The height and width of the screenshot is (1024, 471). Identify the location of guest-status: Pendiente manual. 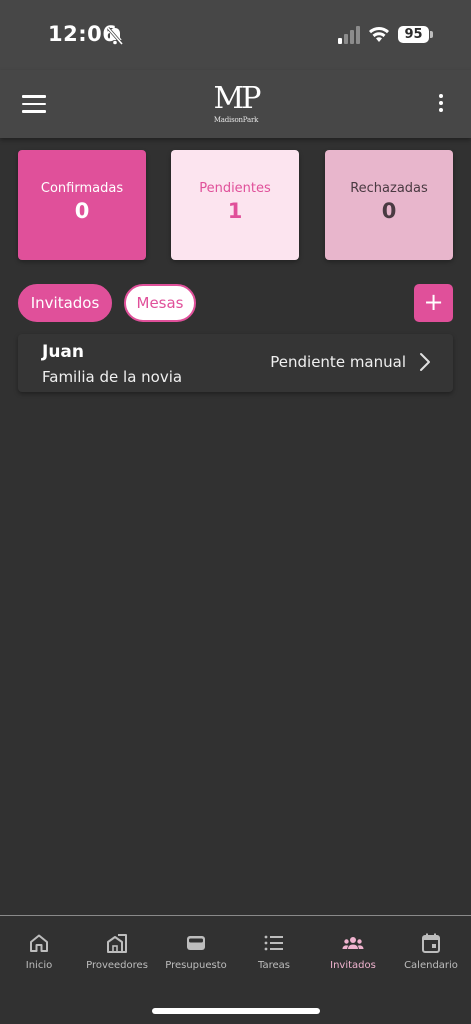
(338, 362).